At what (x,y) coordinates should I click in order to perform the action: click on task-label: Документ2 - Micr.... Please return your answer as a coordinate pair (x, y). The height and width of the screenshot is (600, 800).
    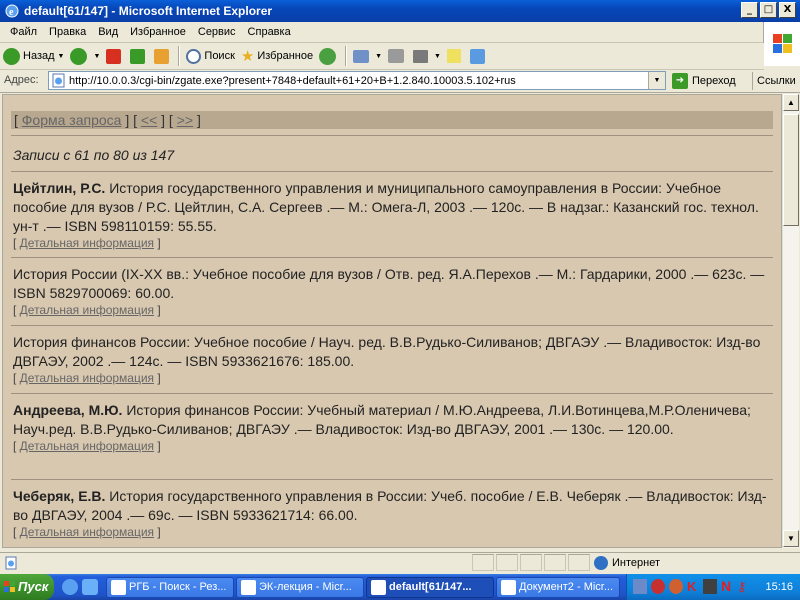
    Looking at the image, I should click on (566, 587).